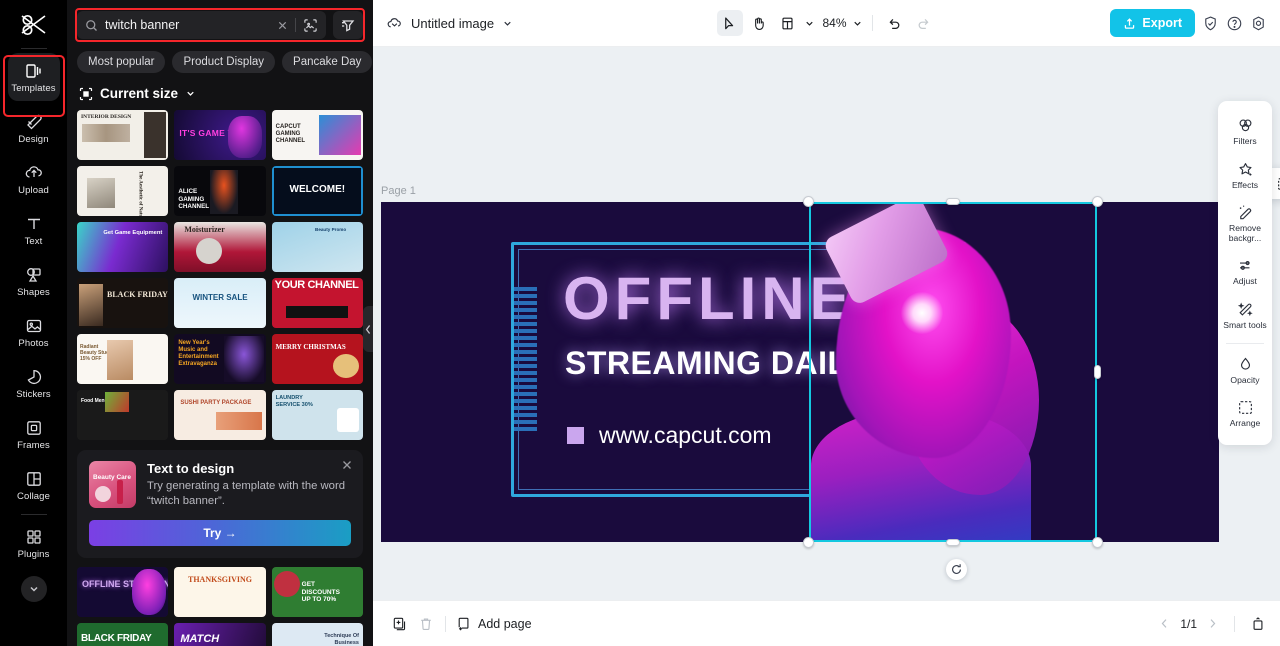 The height and width of the screenshot is (646, 1280). I want to click on sidebar-item-frames: Frames, so click(34, 434).